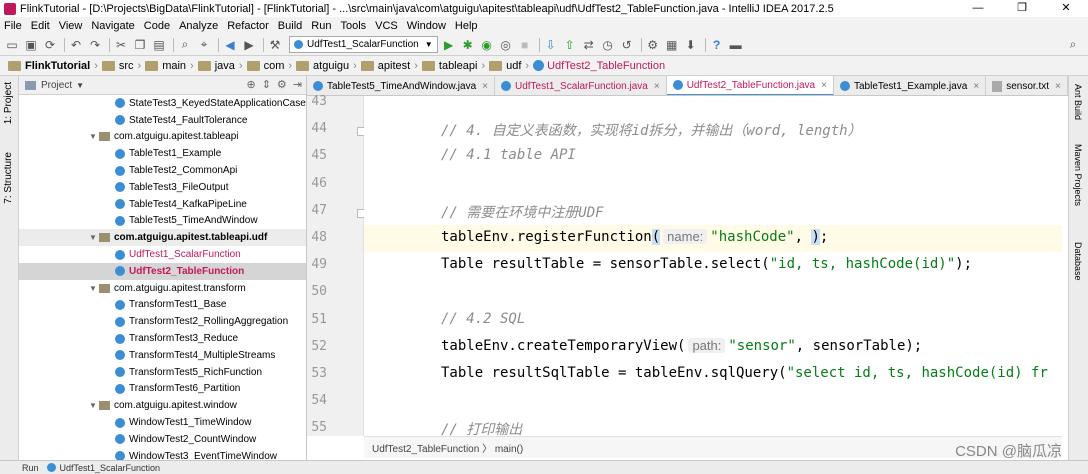 The height and width of the screenshot is (474, 1088). What do you see at coordinates (269, 66) in the screenshot?
I see `breadcrumb-com: com ›` at bounding box center [269, 66].